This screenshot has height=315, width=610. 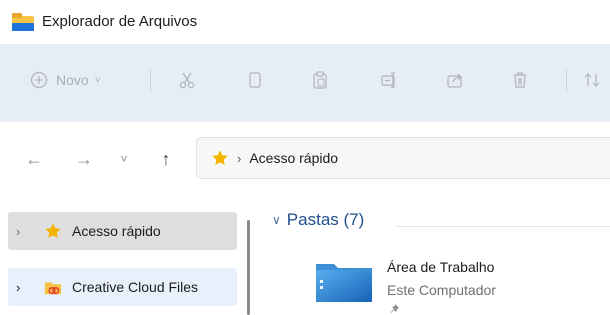 I want to click on new-button: Novo ˅, so click(x=82, y=80).